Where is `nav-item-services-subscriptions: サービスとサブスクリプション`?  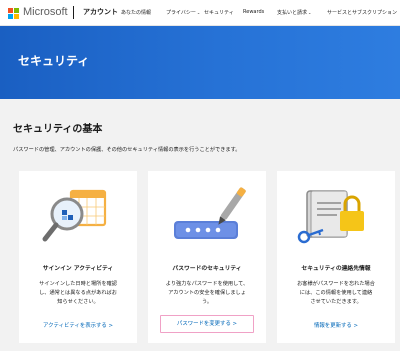 nav-item-services-subscriptions: サービスとサブスクリプション is located at coordinates (362, 12).